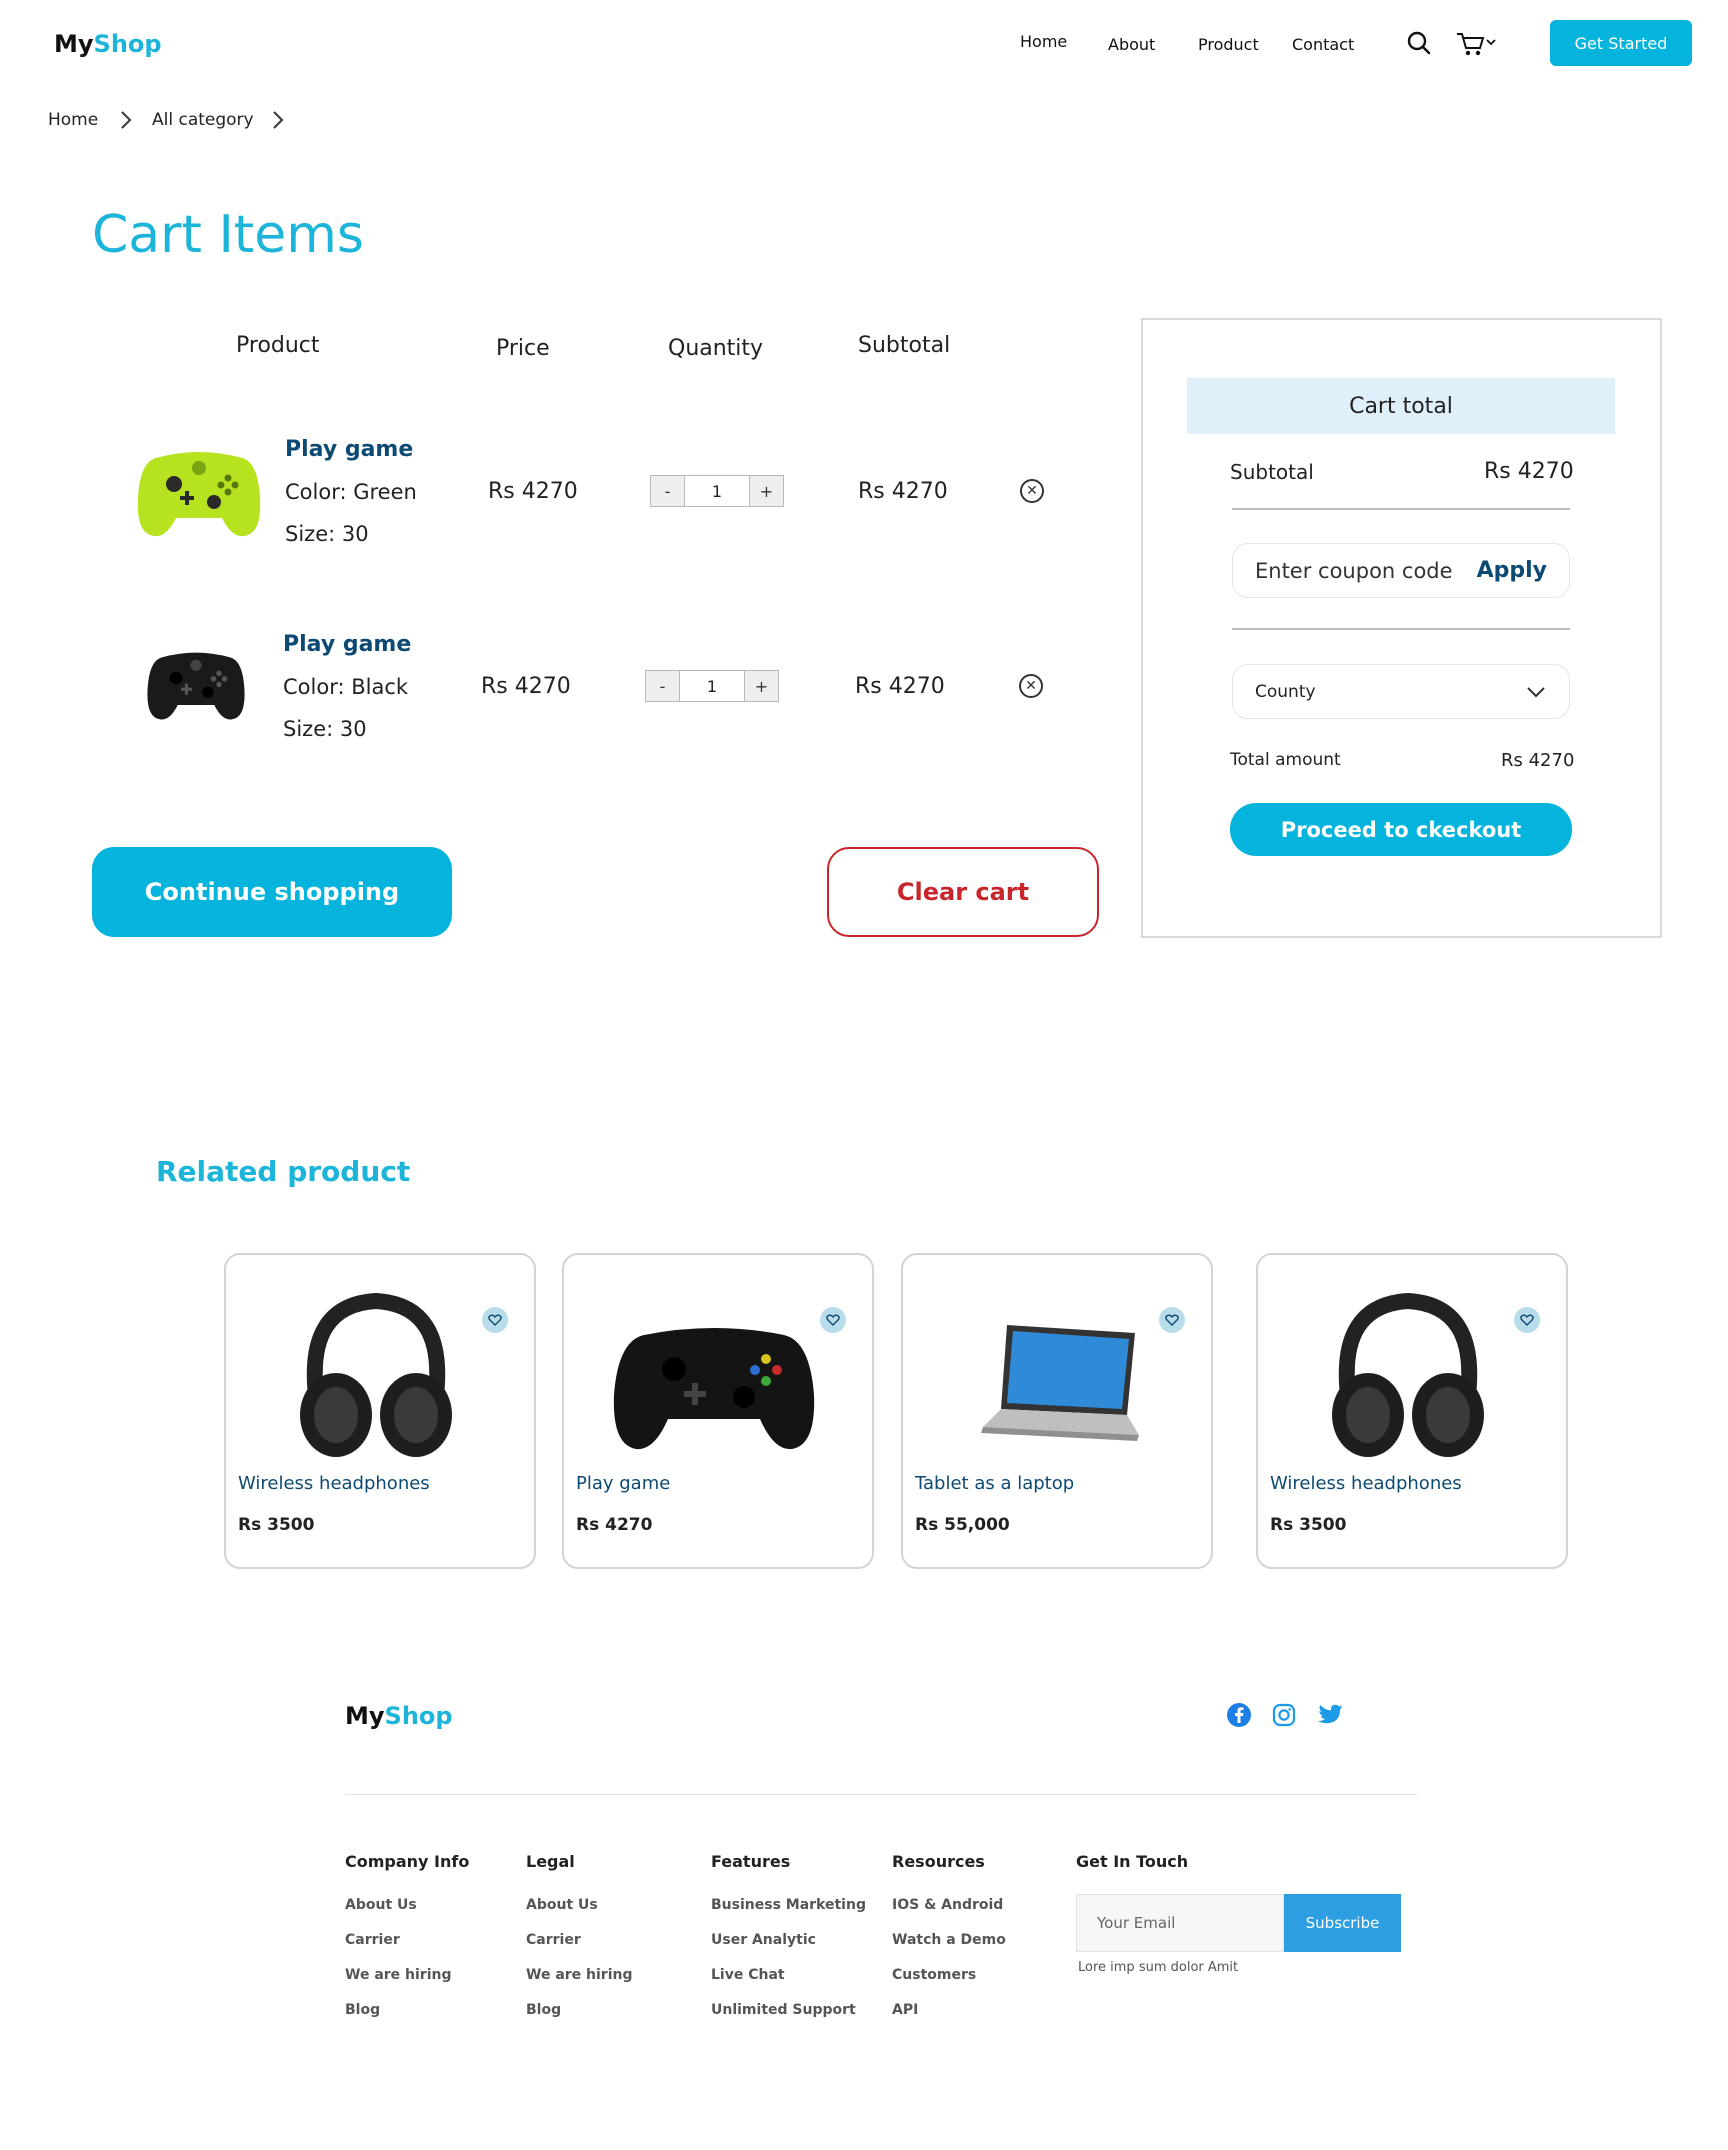 The height and width of the screenshot is (2150, 1728). What do you see at coordinates (1331, 1715) in the screenshot?
I see `twitter-icon` at bounding box center [1331, 1715].